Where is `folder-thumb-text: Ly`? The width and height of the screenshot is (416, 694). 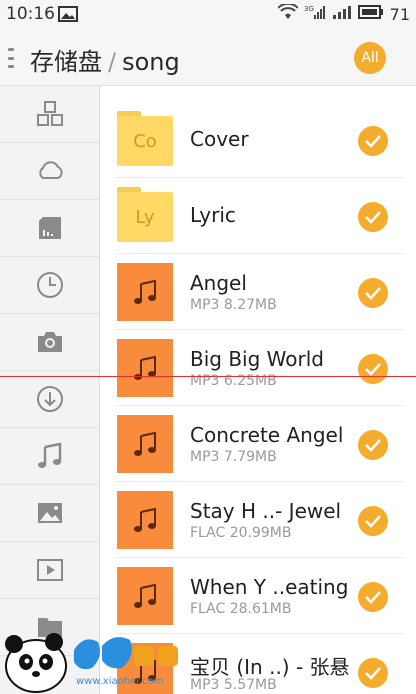 folder-thumb-text: Ly is located at coordinates (145, 217).